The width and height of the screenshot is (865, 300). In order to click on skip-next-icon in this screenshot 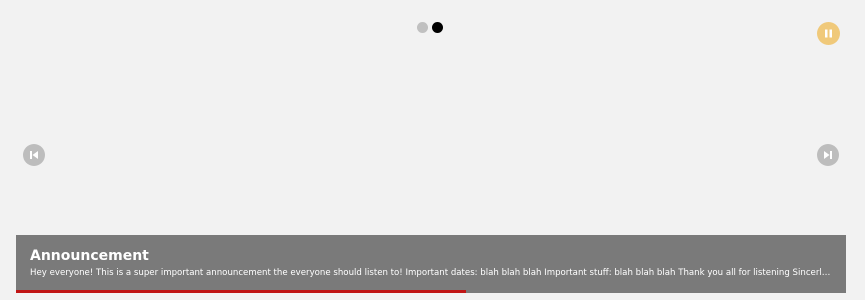, I will do `click(828, 155)`.